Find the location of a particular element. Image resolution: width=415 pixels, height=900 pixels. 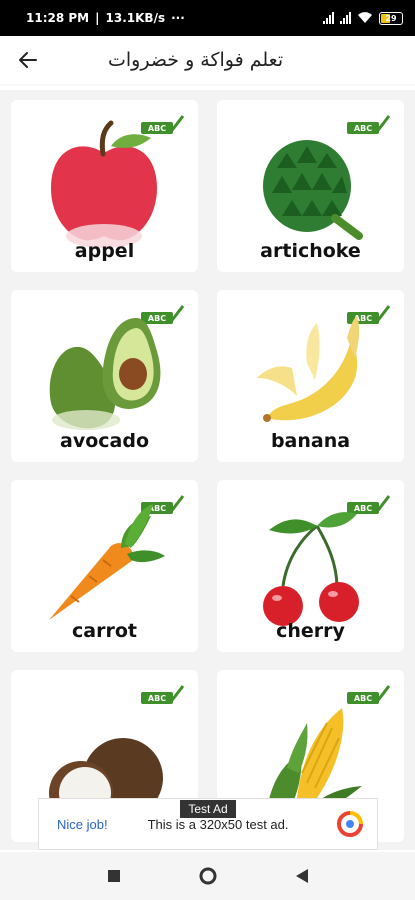

system-nav-bar is located at coordinates (207, 876).